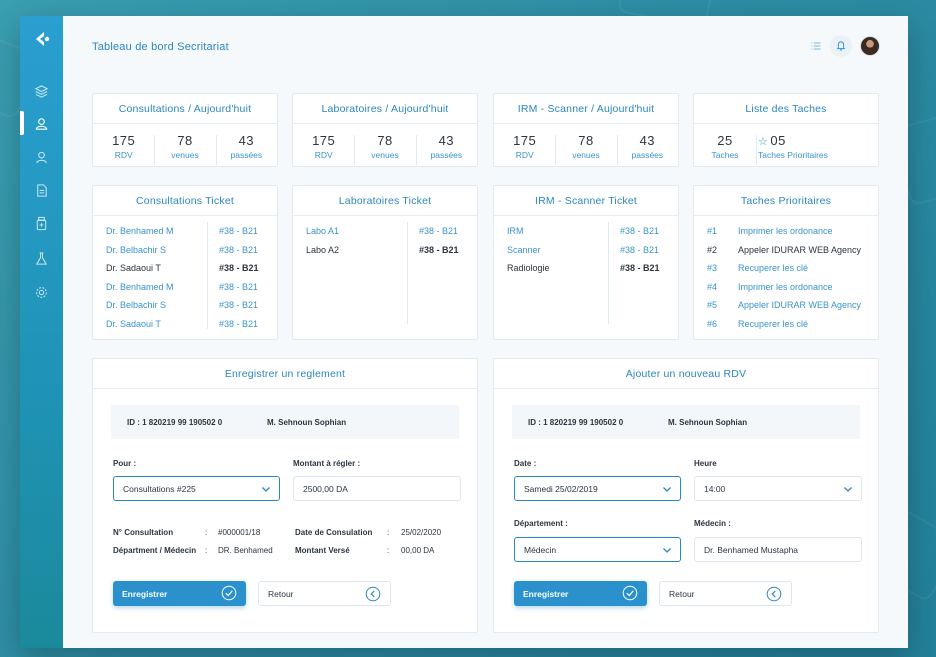 This screenshot has width=936, height=657. Describe the element at coordinates (418, 550) in the screenshot. I see `montant-verse-value: 00,00 DA` at that location.